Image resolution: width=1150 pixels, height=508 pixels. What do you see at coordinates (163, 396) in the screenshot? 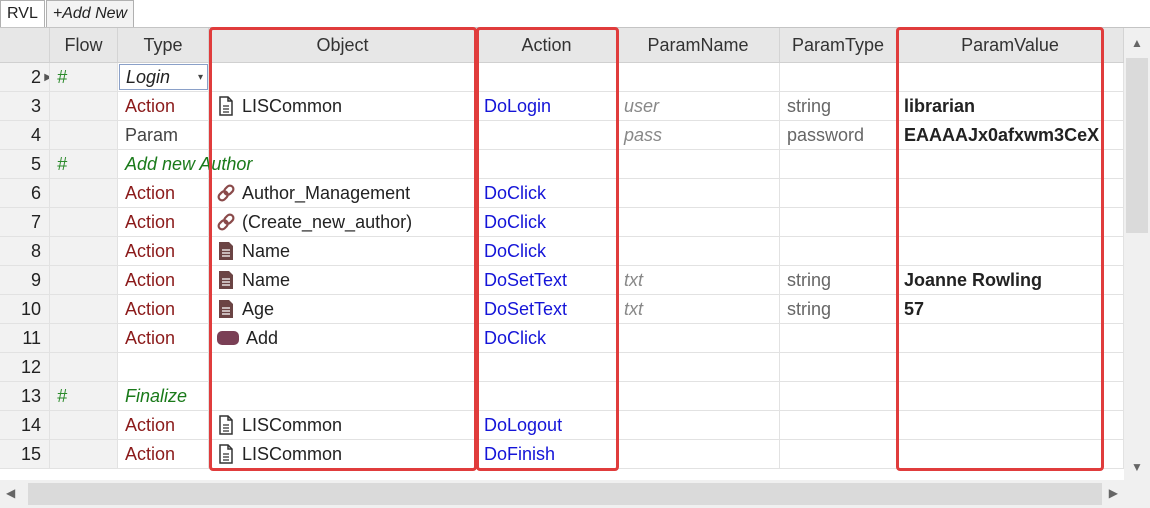
I see `comment-cell: Finalize` at bounding box center [163, 396].